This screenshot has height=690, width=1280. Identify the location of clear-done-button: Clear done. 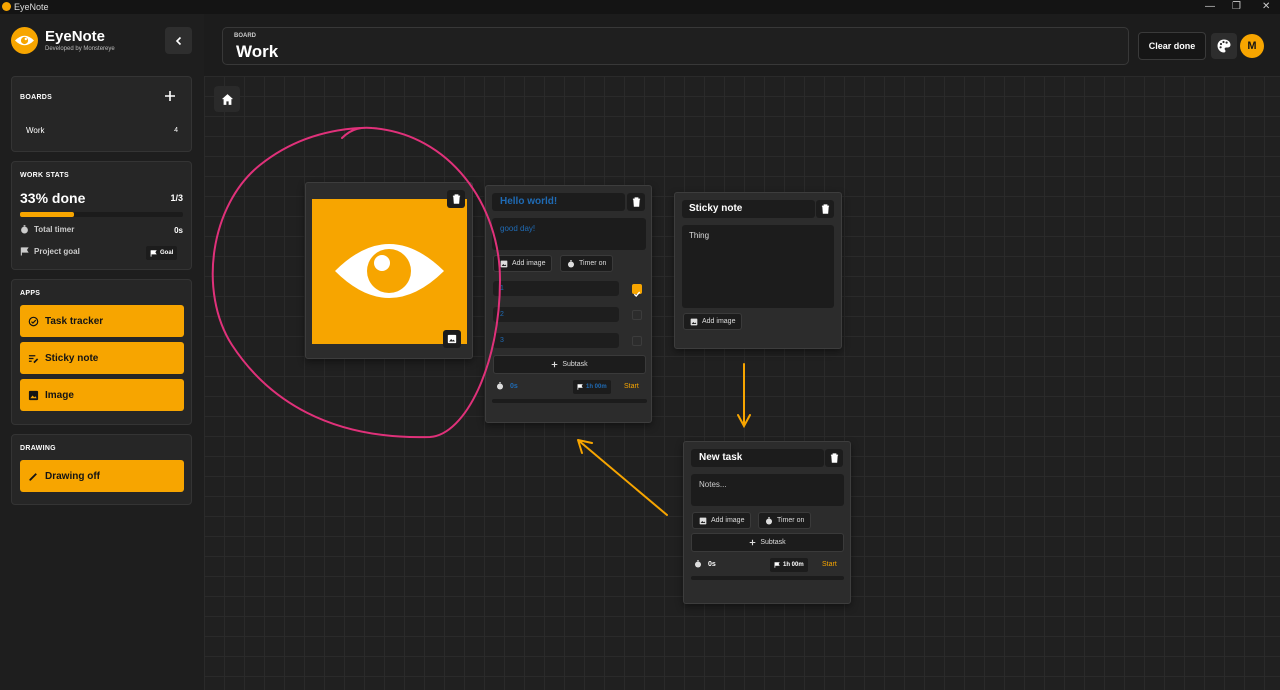
(1172, 46).